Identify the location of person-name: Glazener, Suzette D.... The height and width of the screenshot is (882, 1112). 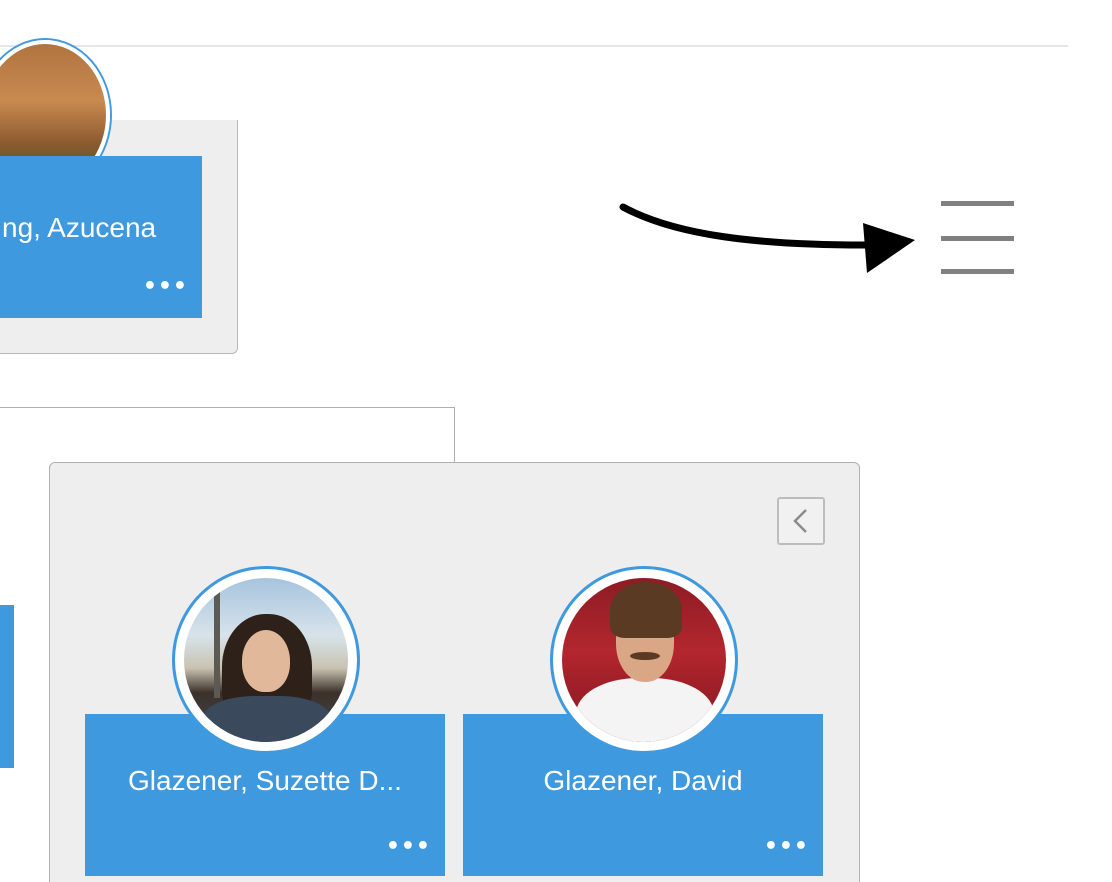
(265, 780).